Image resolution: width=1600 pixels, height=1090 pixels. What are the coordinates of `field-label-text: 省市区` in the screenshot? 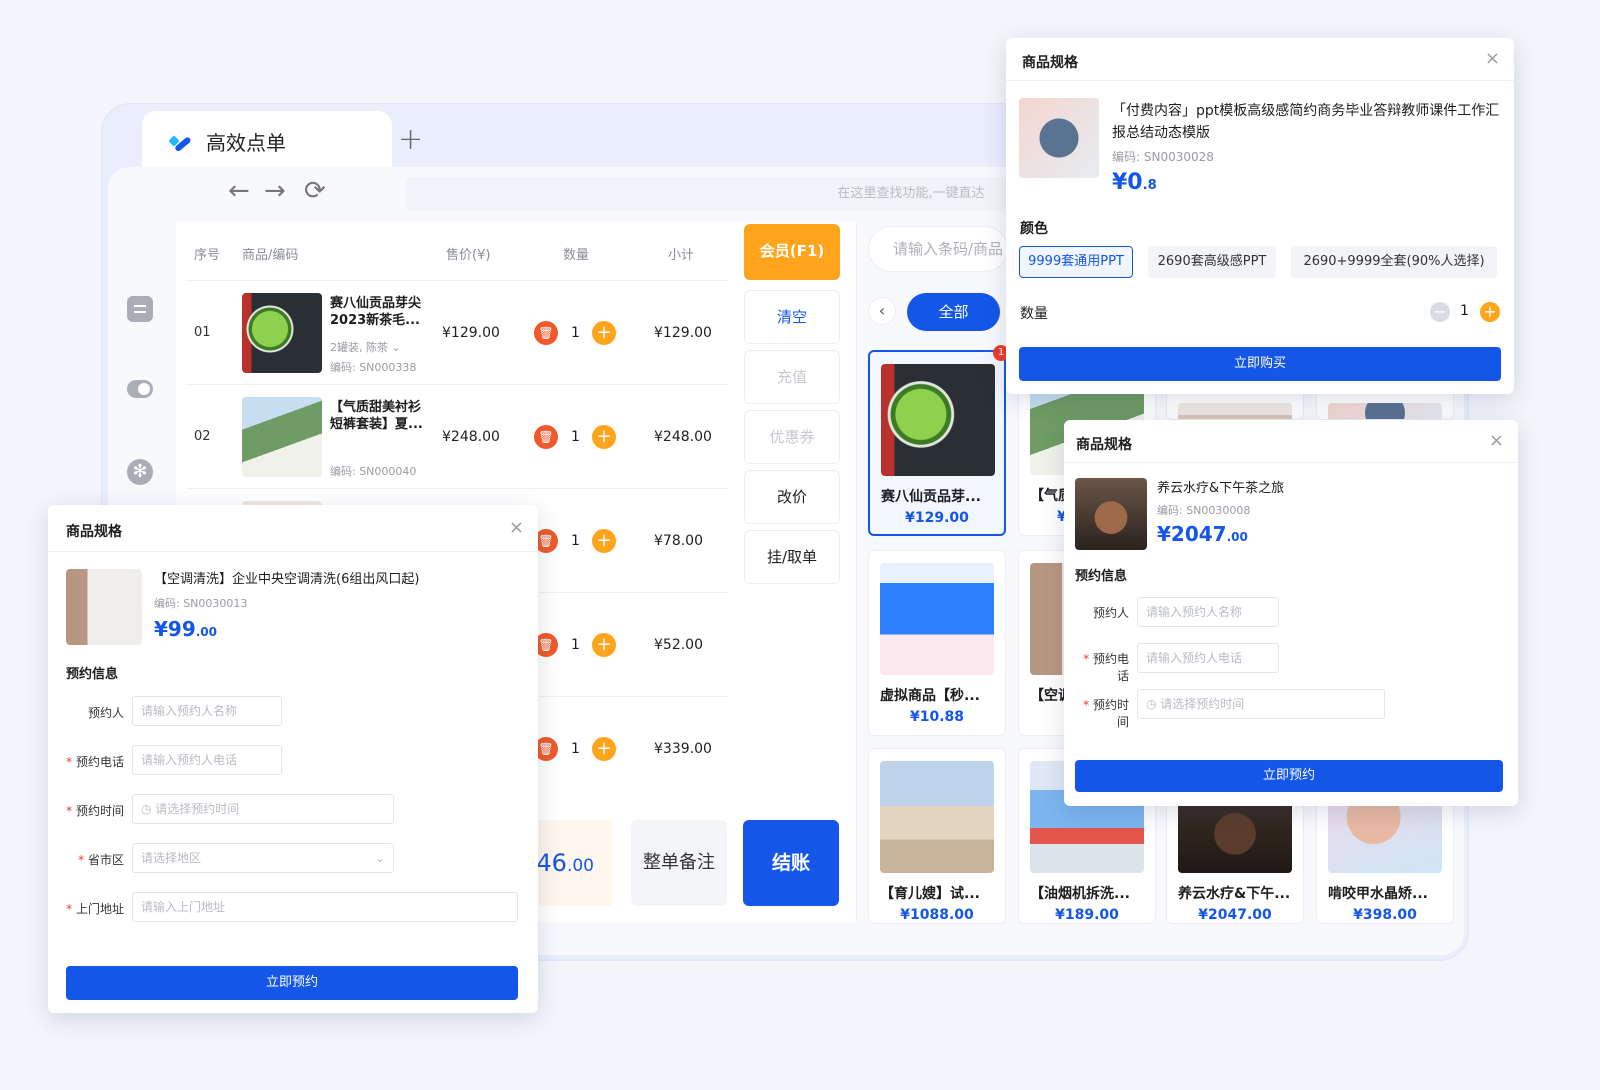 It's located at (105, 860).